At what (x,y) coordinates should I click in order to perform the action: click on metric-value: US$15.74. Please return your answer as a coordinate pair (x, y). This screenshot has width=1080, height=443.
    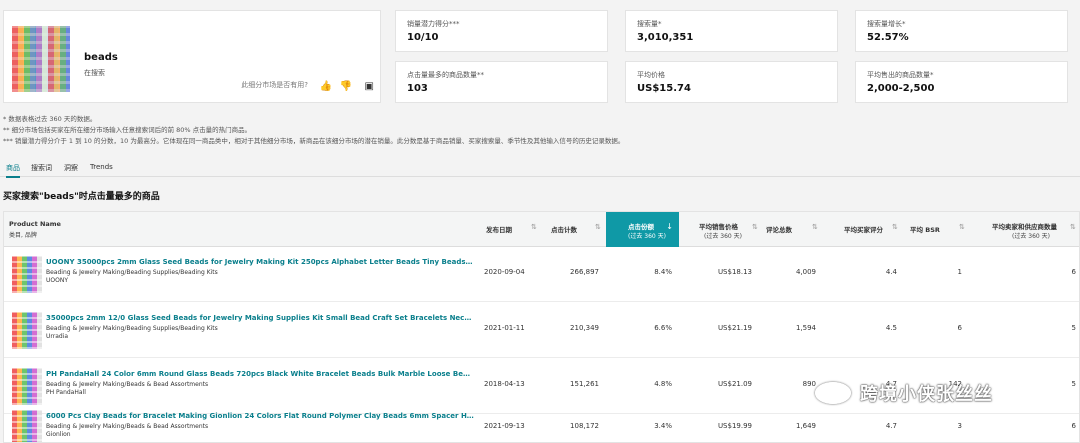
    Looking at the image, I should click on (664, 88).